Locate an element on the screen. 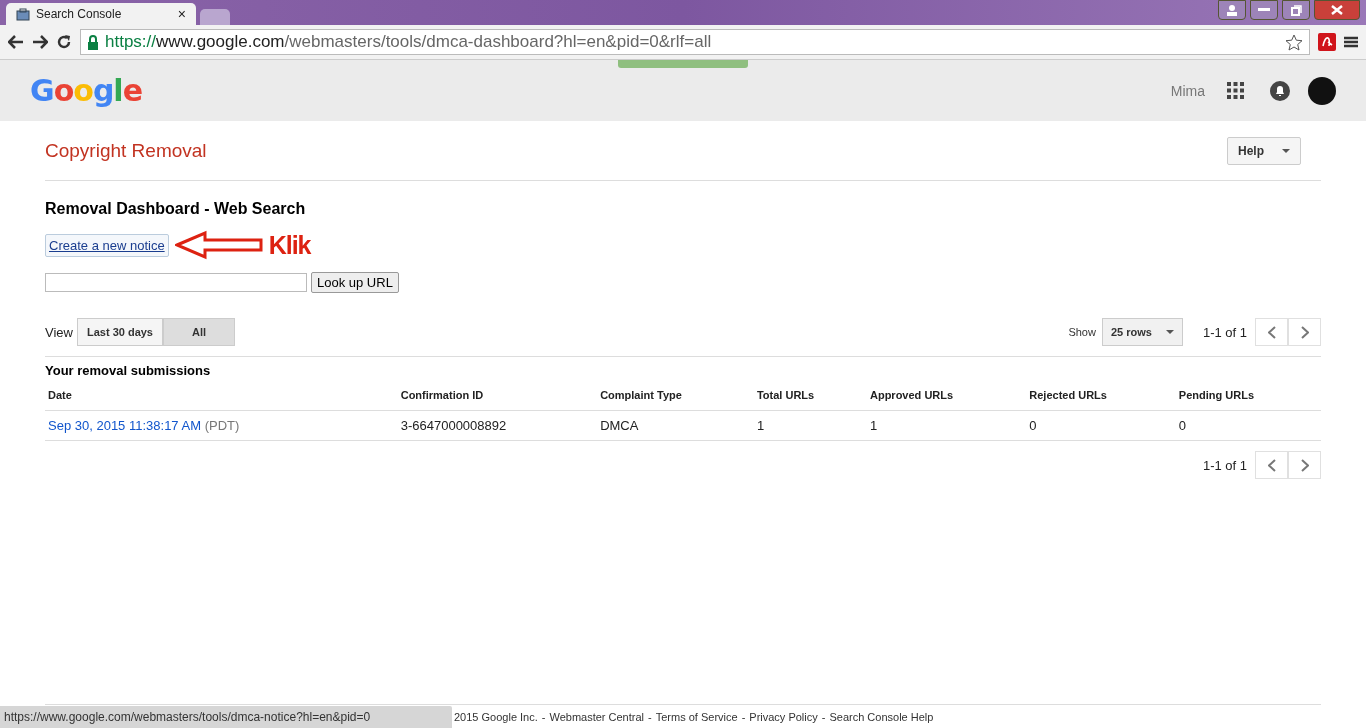 Image resolution: width=1366 pixels, height=728 pixels. lock-icon is located at coordinates (93, 42).